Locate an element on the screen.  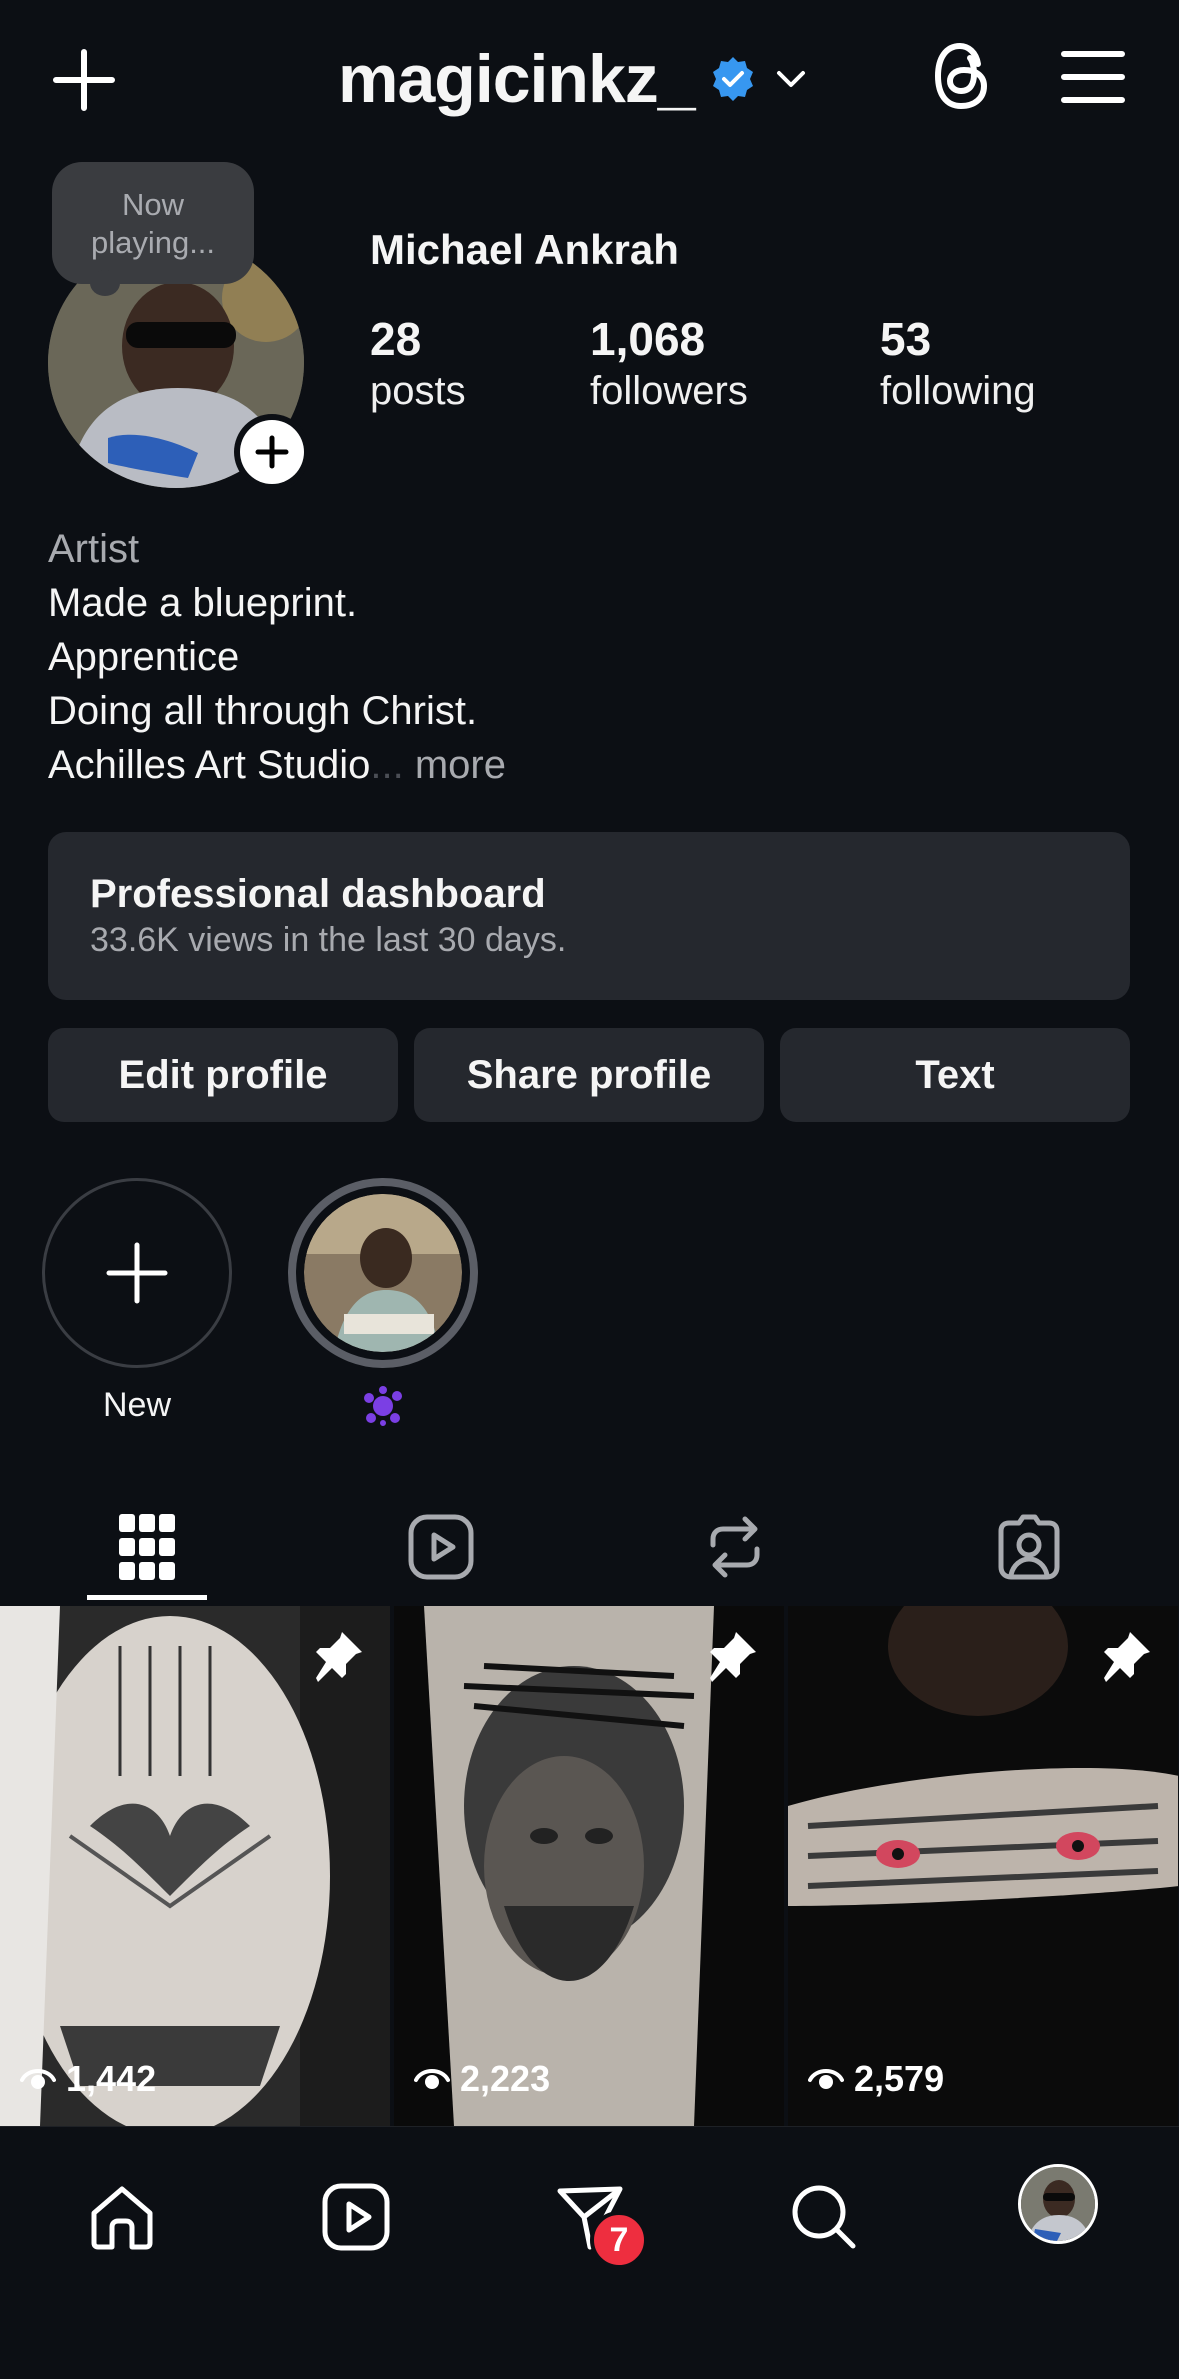
repost-icon is located at coordinates (735, 1547).